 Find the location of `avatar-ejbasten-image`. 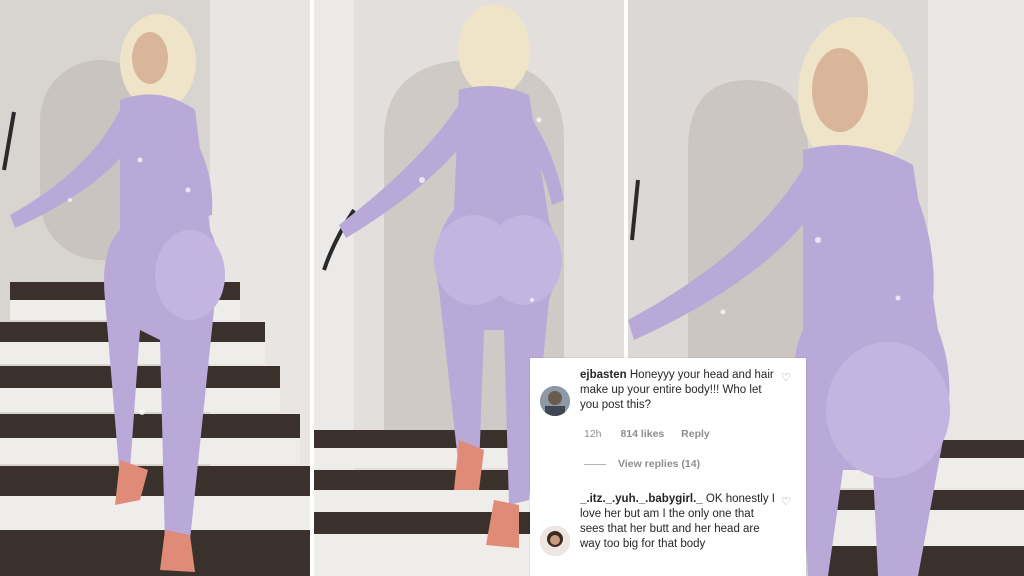

avatar-ejbasten-image is located at coordinates (555, 401).